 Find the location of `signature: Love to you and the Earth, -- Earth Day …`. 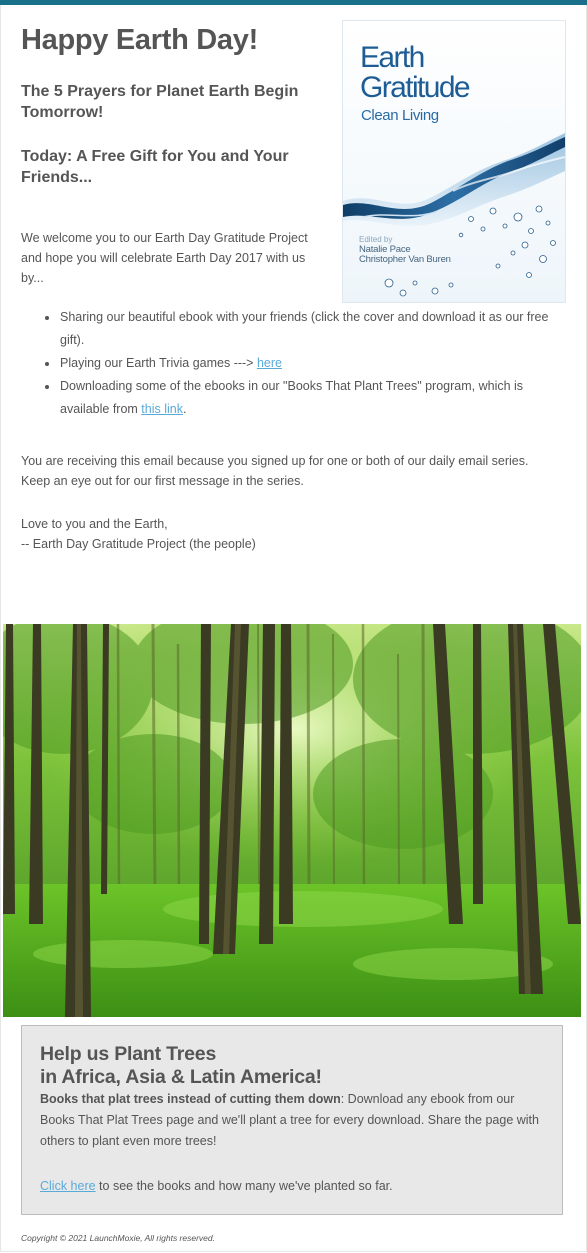

signature: Love to you and the Earth, -- Earth Day … is located at coordinates (291, 534).